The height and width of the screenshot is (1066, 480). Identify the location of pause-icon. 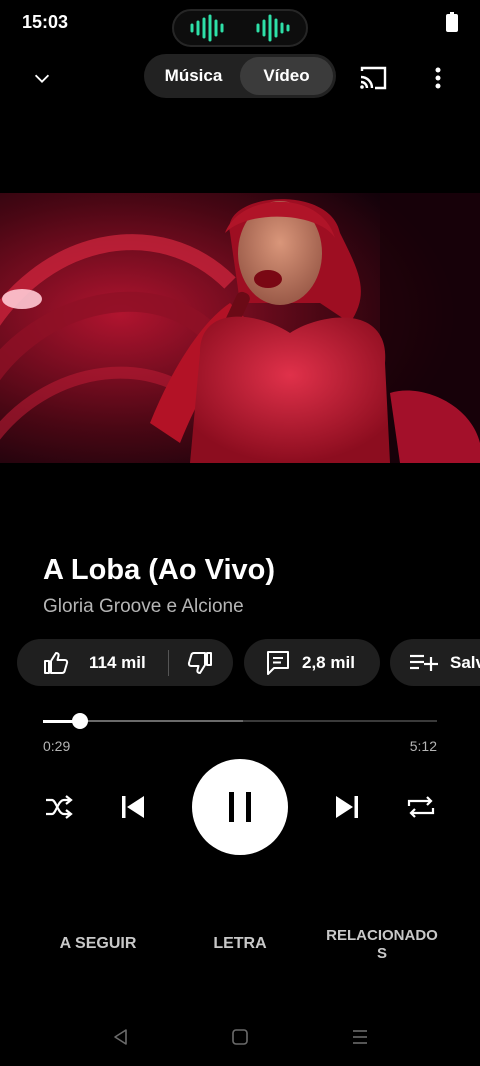
(240, 807).